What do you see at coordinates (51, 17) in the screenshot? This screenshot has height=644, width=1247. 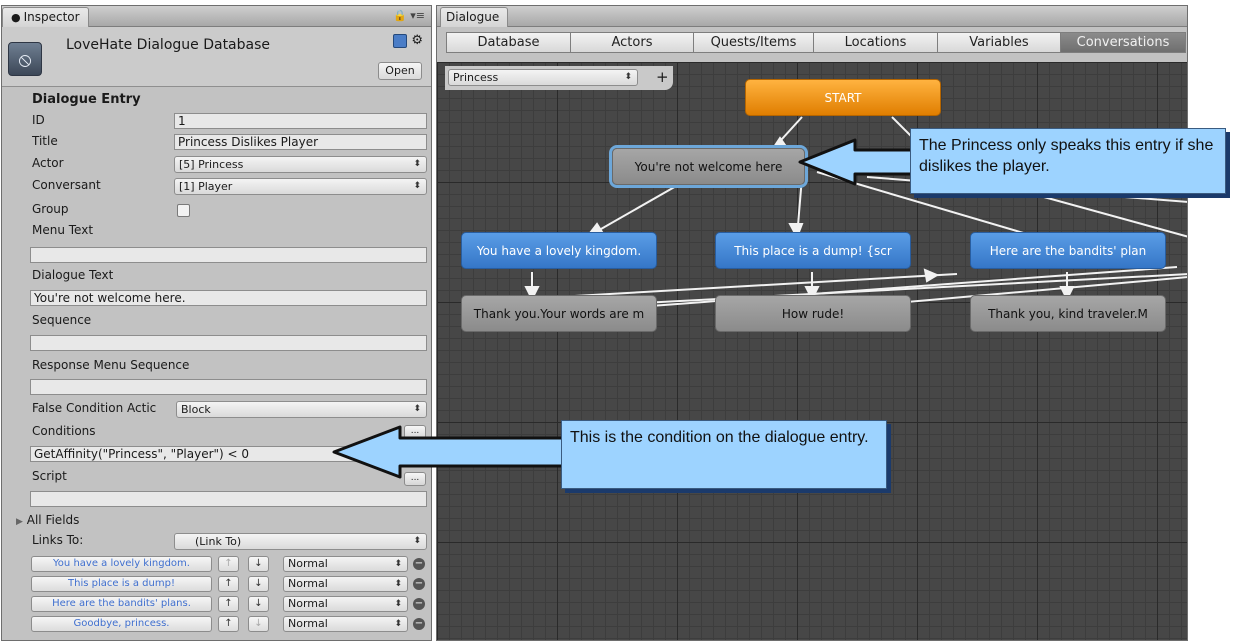 I see `tab-inspector-label: Inspector` at bounding box center [51, 17].